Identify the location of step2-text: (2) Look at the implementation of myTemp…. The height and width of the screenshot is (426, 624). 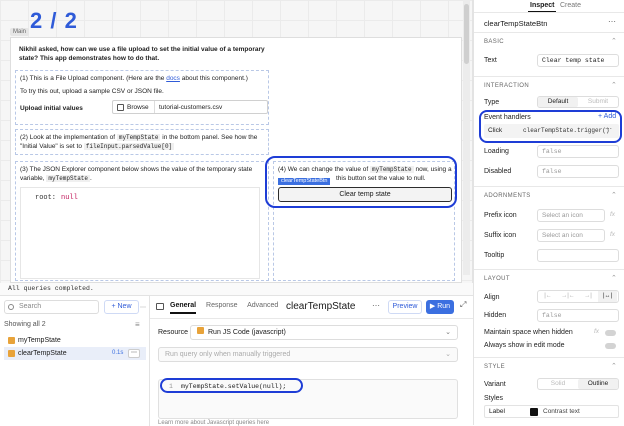
(139, 142).